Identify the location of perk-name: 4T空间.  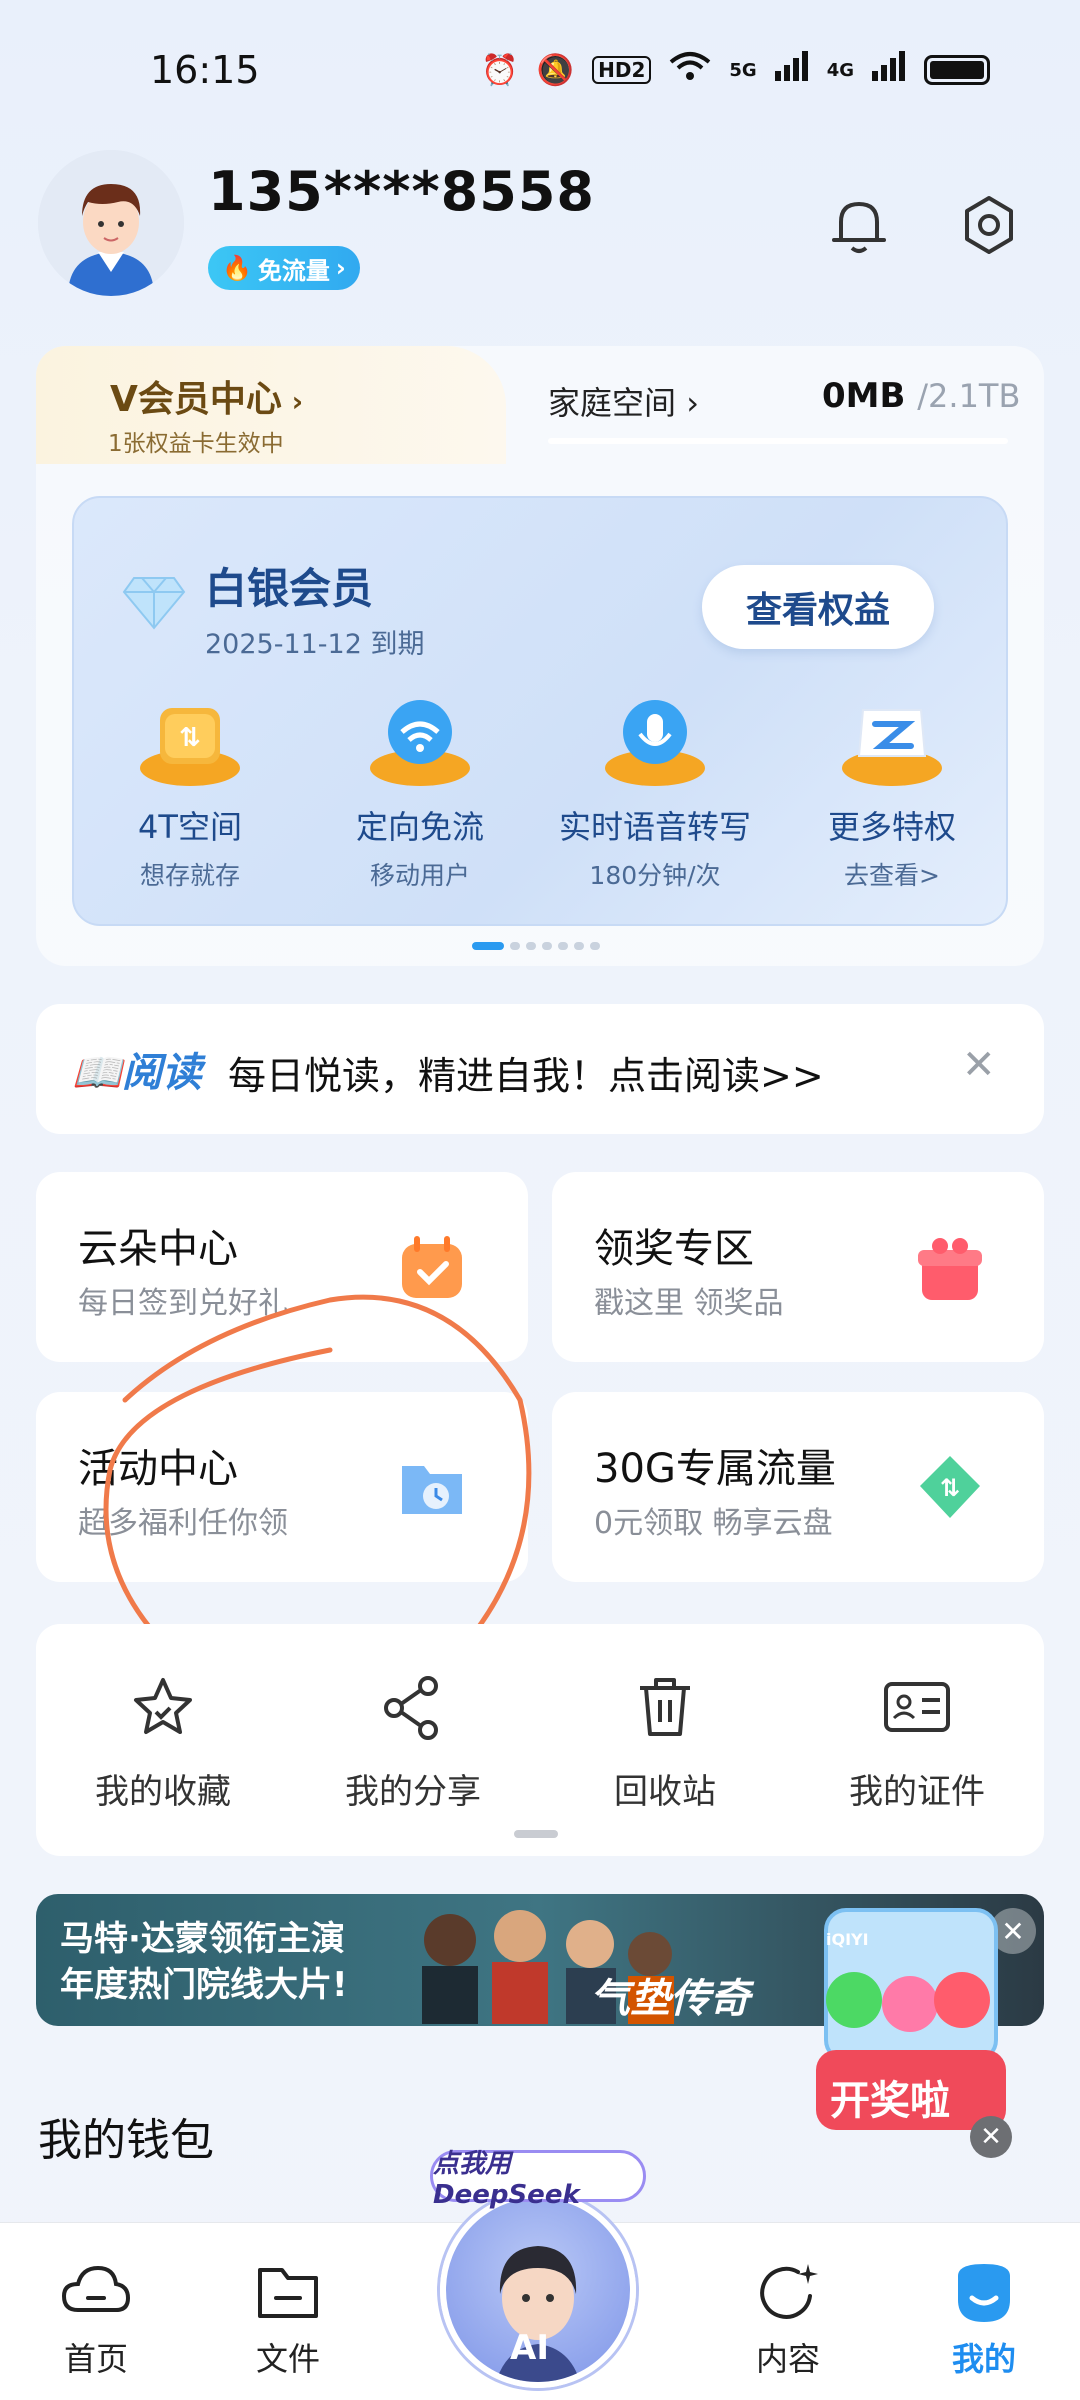
(190, 827).